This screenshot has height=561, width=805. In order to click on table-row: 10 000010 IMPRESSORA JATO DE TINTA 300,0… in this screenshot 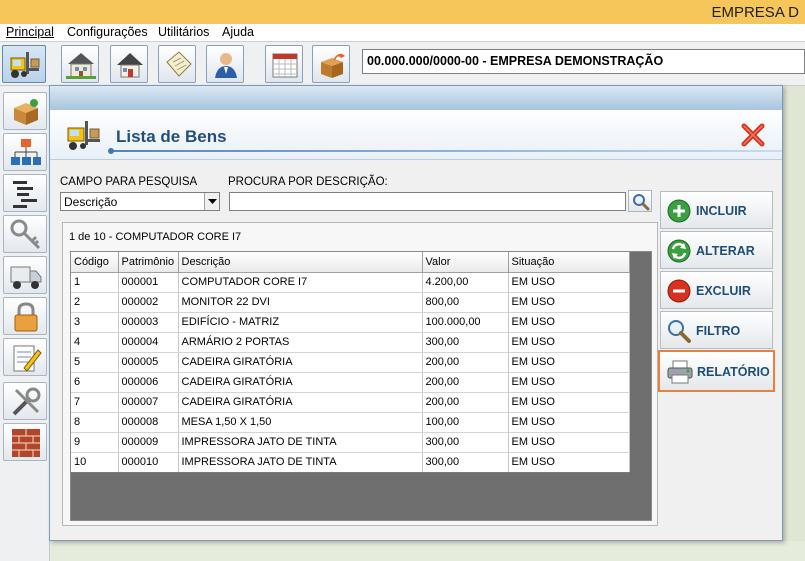, I will do `click(350, 462)`.